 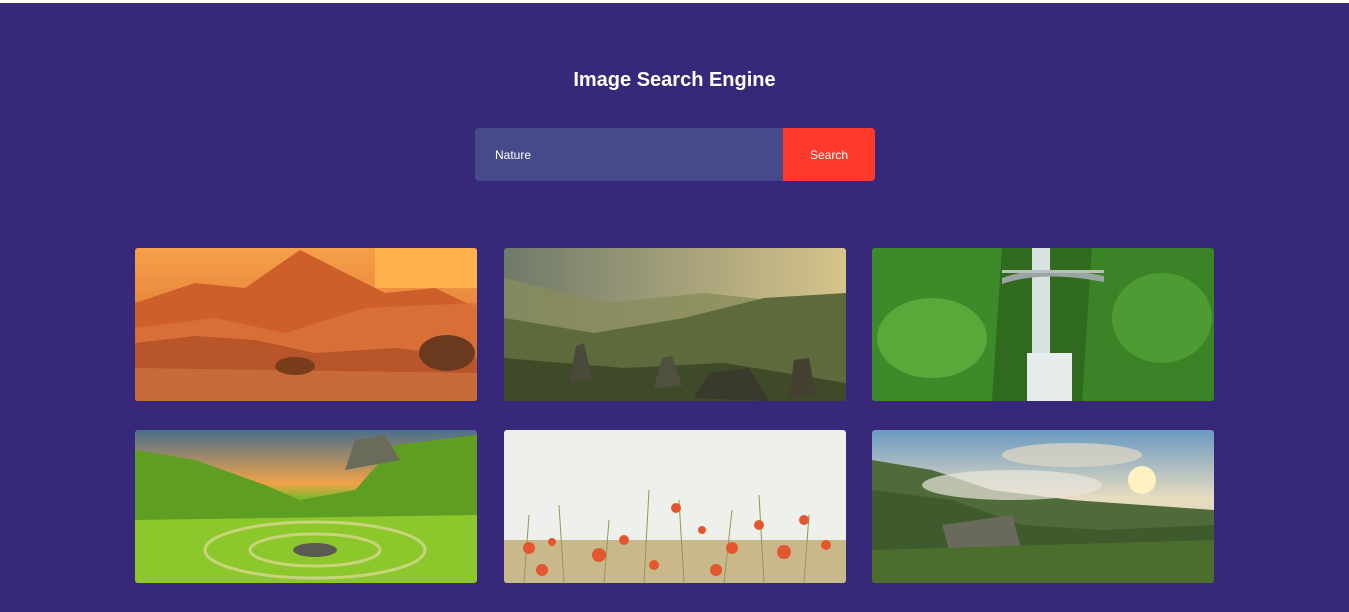 What do you see at coordinates (674, 1) in the screenshot?
I see `top-border` at bounding box center [674, 1].